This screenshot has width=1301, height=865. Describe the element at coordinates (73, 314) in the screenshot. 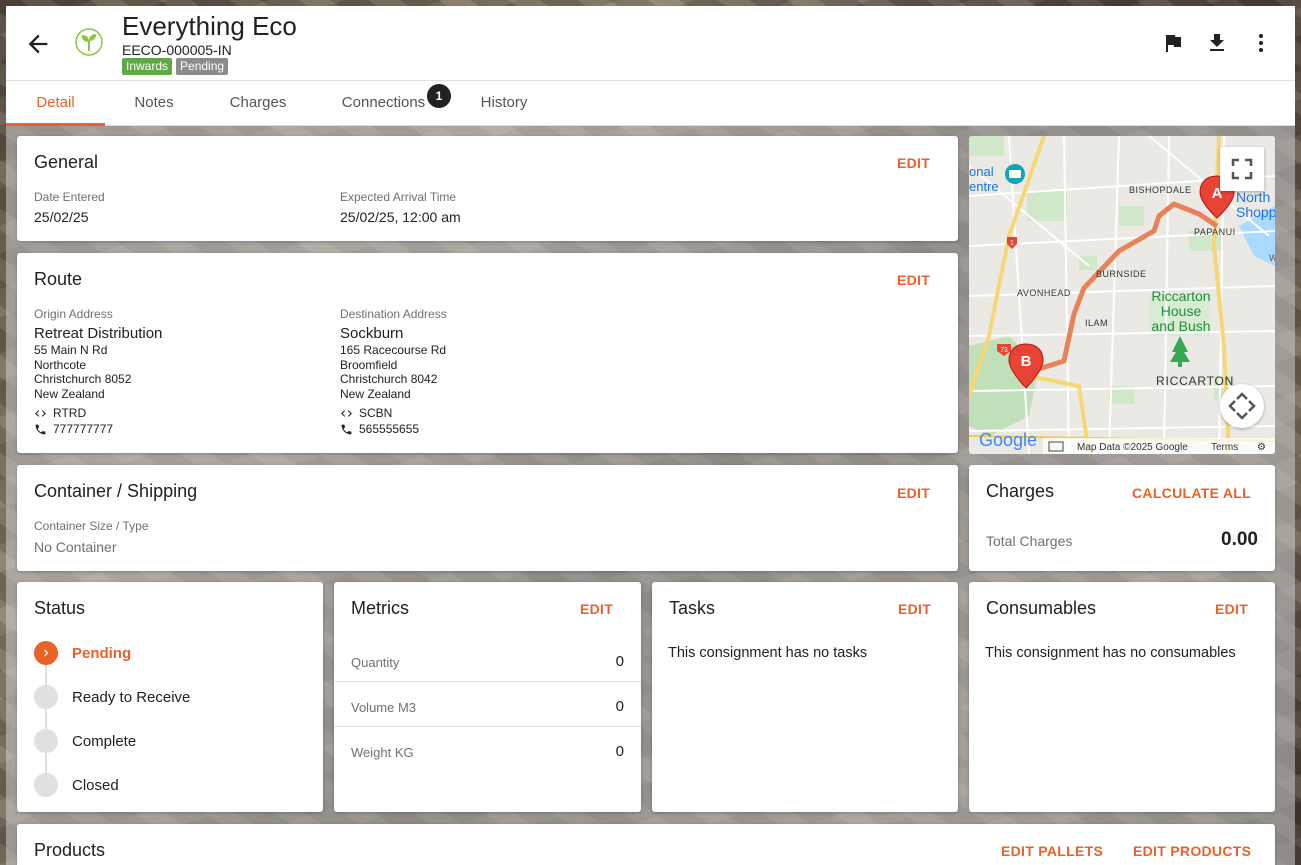

I see `origin-address-label: Origin Address` at that location.